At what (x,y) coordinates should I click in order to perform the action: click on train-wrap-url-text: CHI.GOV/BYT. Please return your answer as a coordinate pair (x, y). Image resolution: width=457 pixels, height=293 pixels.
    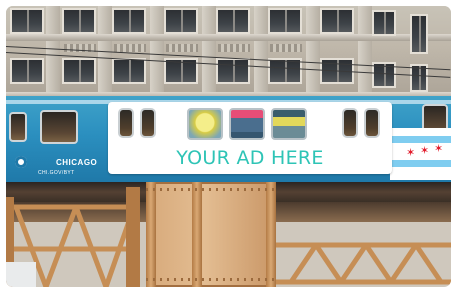
    Looking at the image, I should click on (56, 173).